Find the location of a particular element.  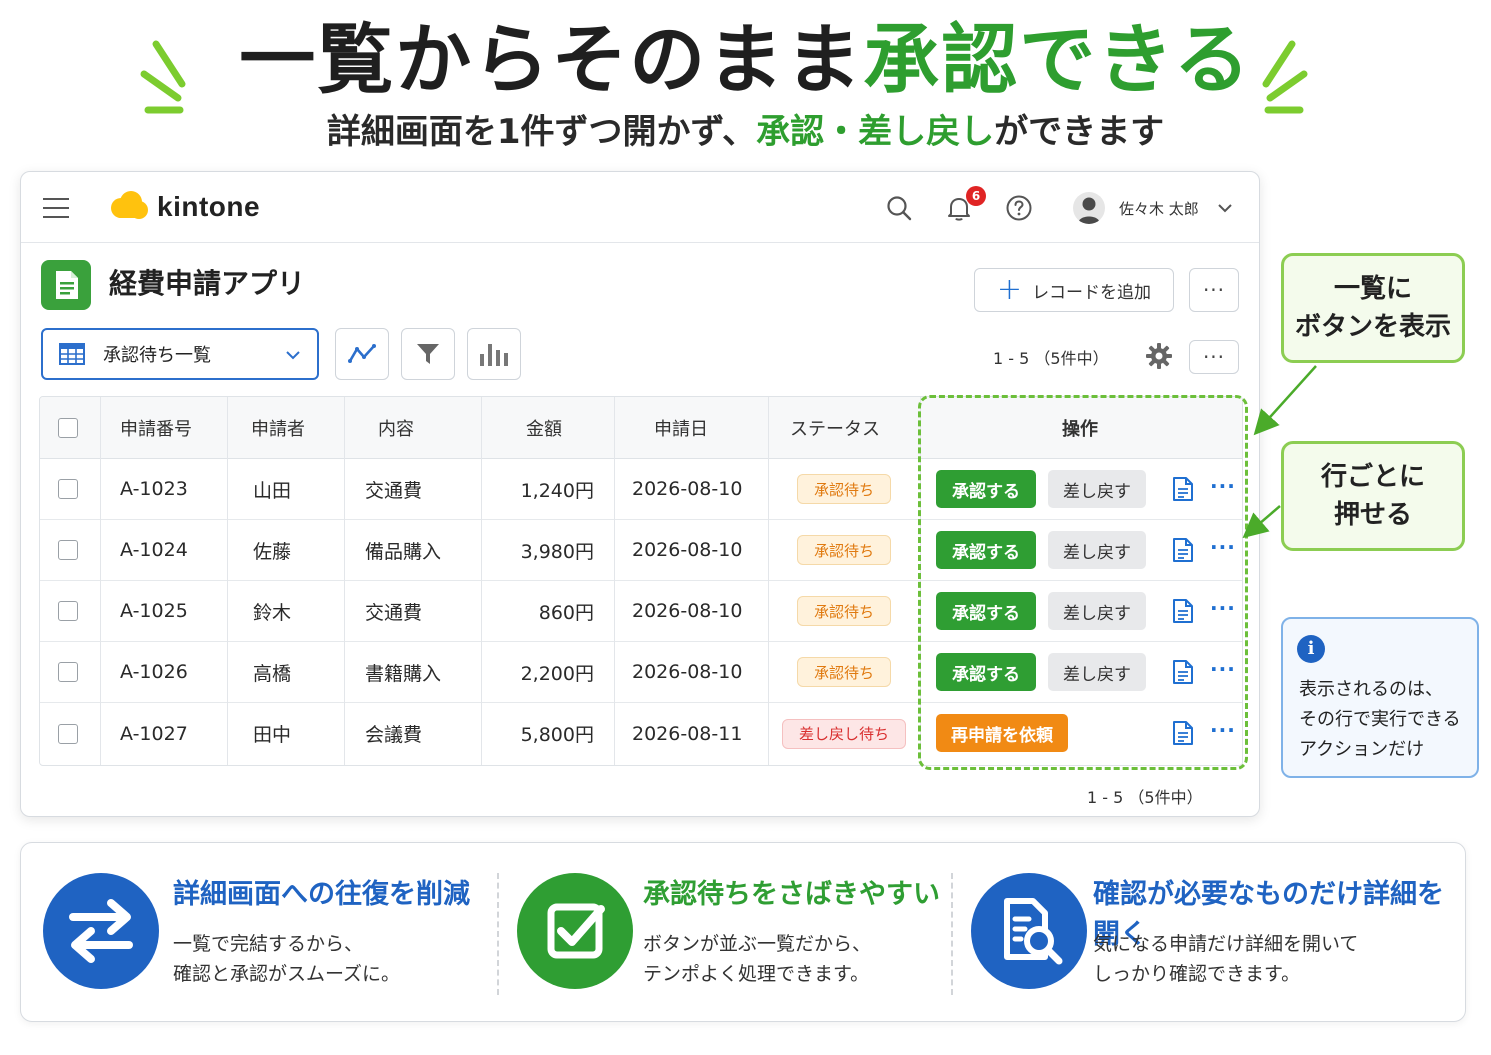

header-checkbox-cell is located at coordinates (68, 427).